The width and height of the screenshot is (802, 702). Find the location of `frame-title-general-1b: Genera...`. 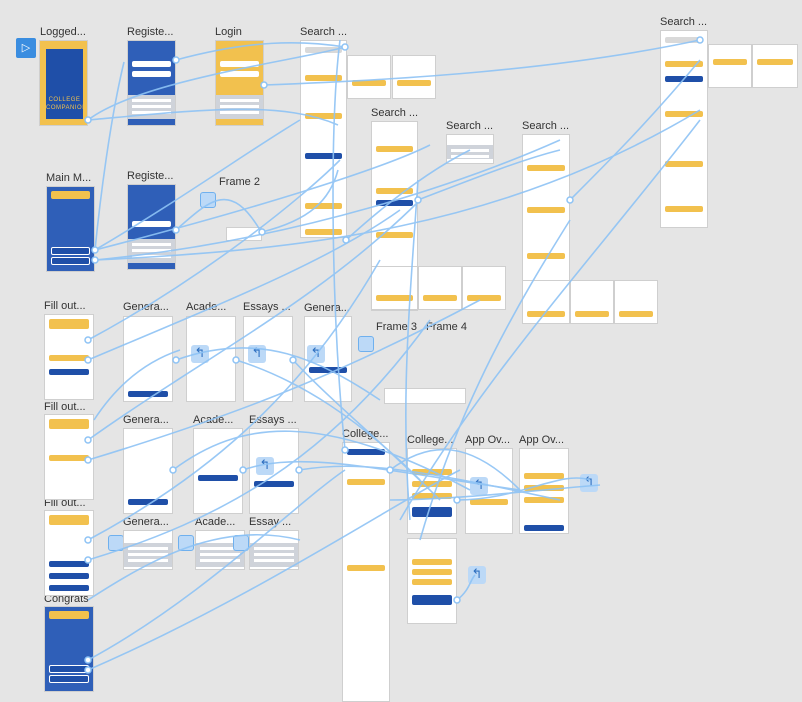

frame-title-general-1b: Genera... is located at coordinates (327, 308).